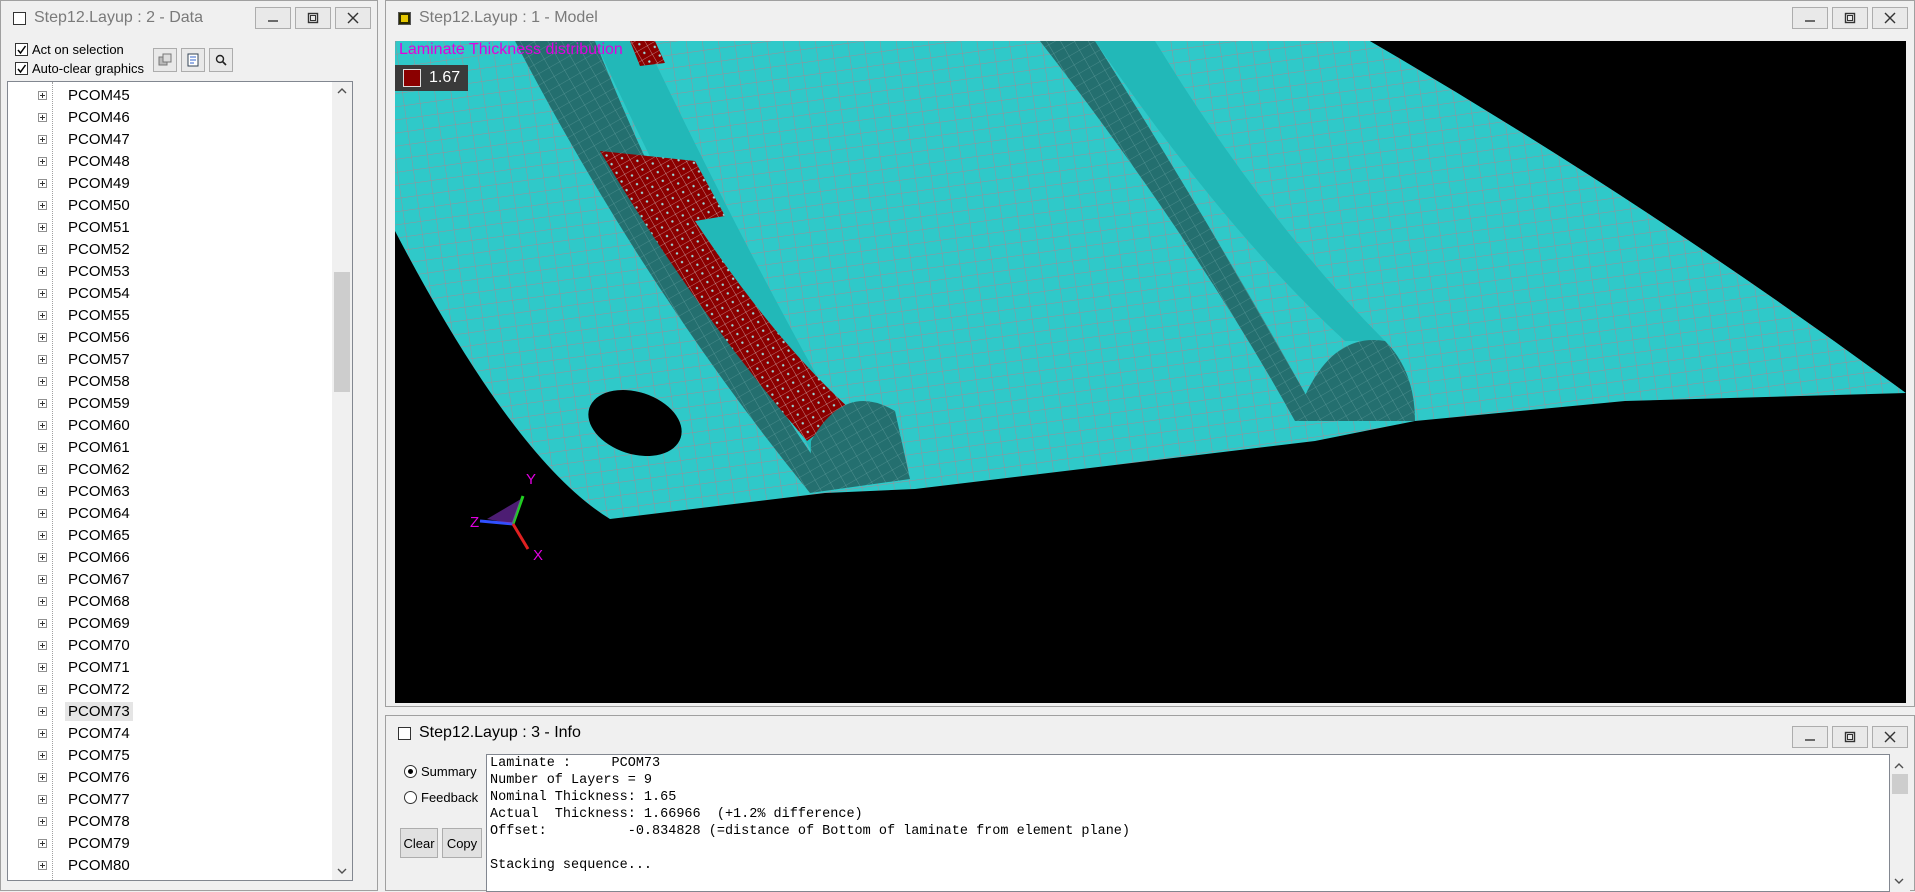  Describe the element at coordinates (85, 557) in the screenshot. I see `tree-item: PCOM66` at that location.